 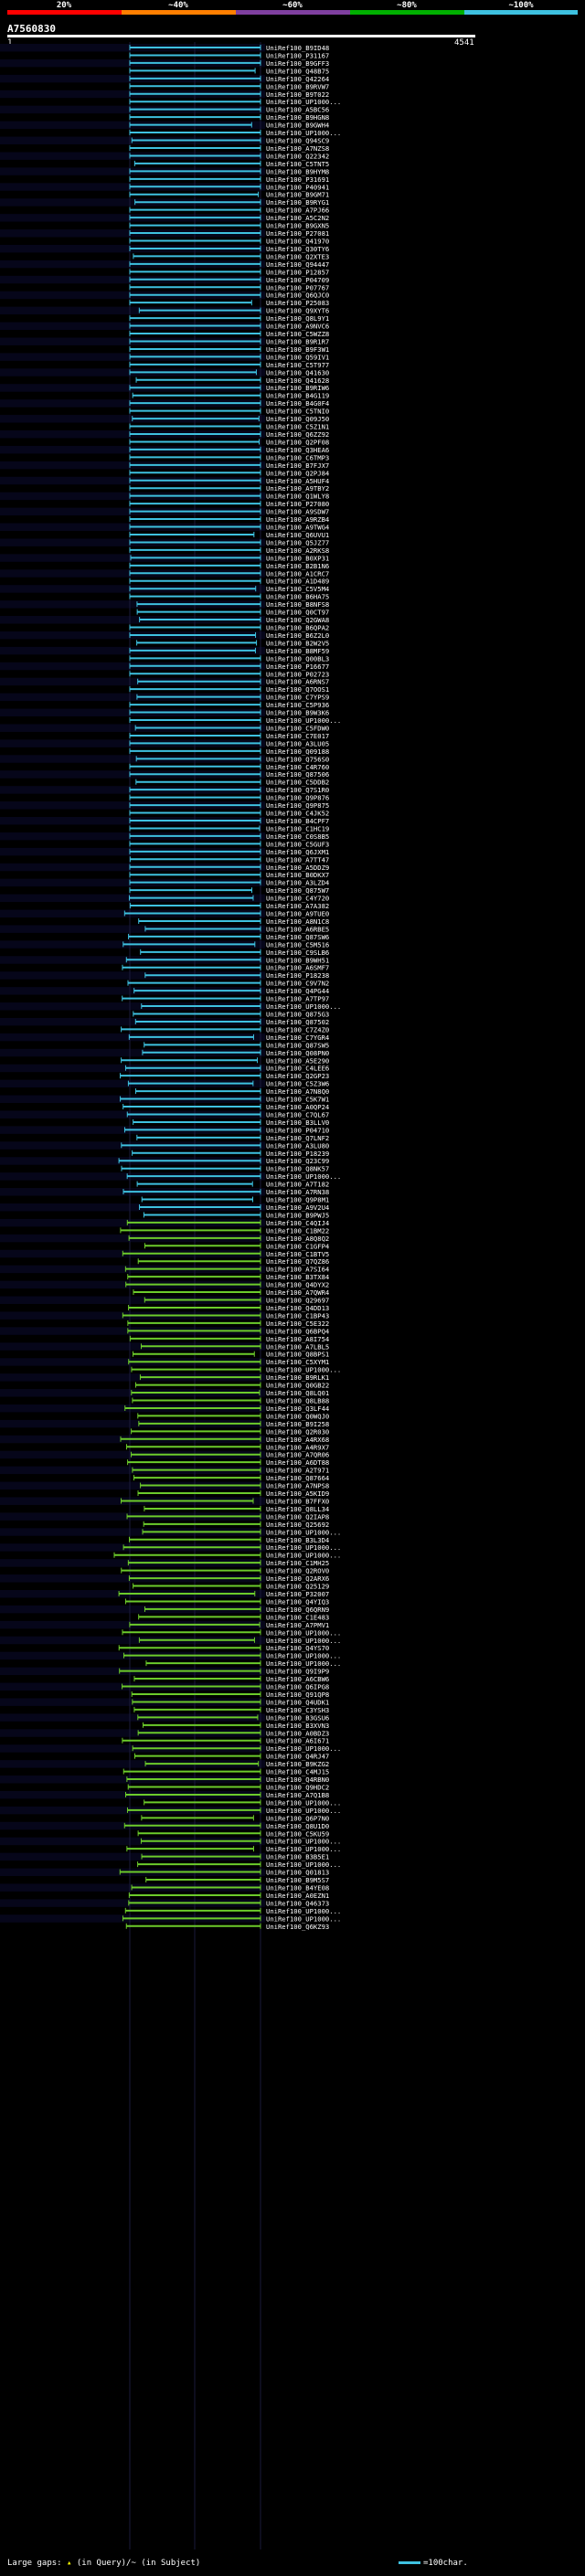 I want to click on hit-row: UniRef100_Q6KZ93, so click(x=227, y=1927).